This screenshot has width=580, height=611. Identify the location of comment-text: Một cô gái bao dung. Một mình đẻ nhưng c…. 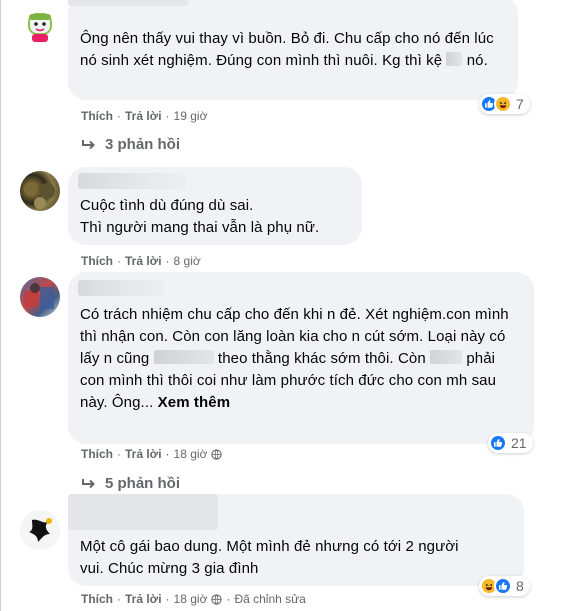
(269, 557).